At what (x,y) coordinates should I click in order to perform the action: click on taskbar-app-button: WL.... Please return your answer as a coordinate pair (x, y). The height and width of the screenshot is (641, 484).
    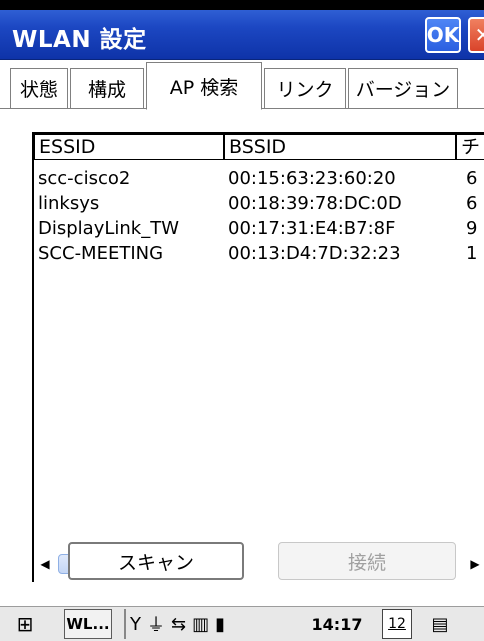
    Looking at the image, I should click on (88, 624).